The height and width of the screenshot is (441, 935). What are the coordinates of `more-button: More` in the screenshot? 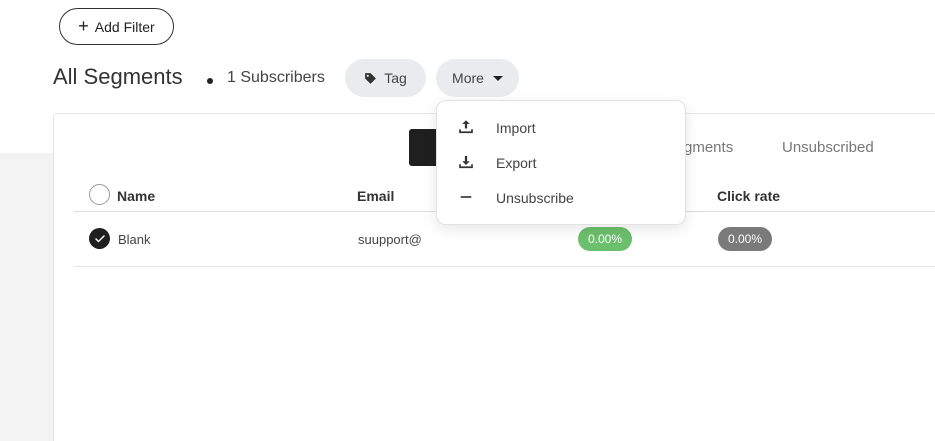 It's located at (477, 78).